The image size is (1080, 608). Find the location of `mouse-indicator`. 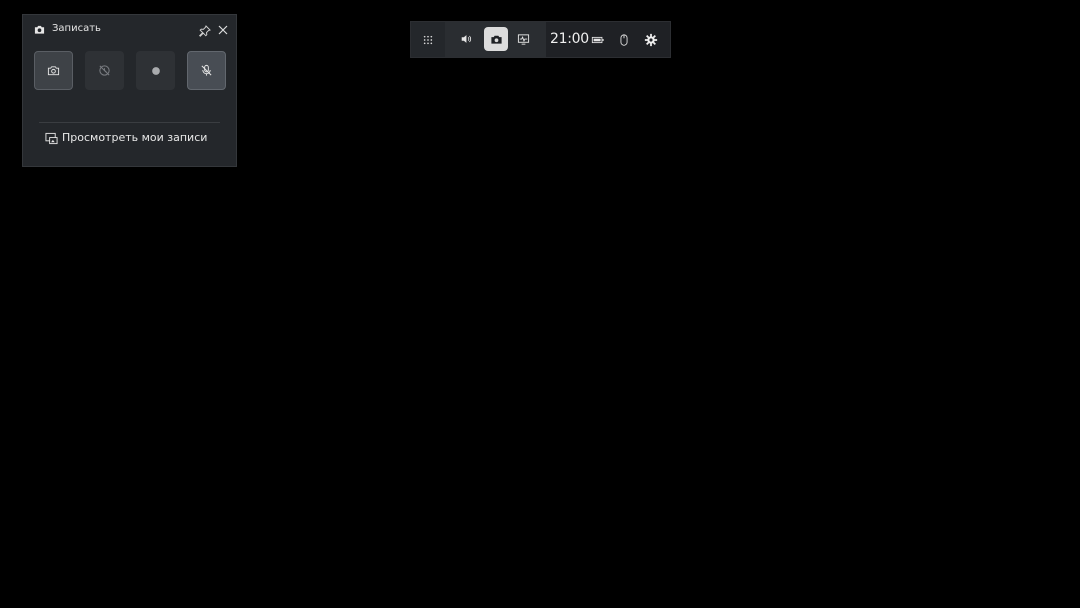

mouse-indicator is located at coordinates (624, 40).